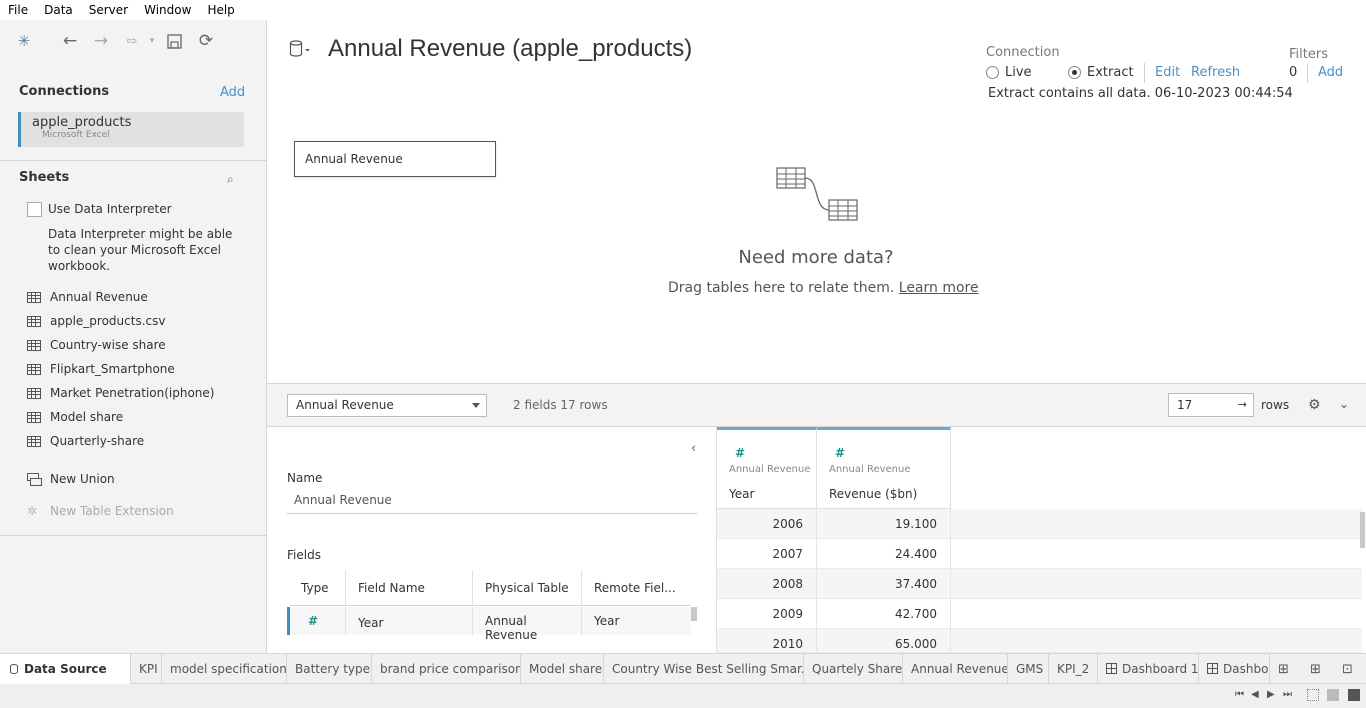  I want to click on rows-input: 17 →, so click(1211, 405).